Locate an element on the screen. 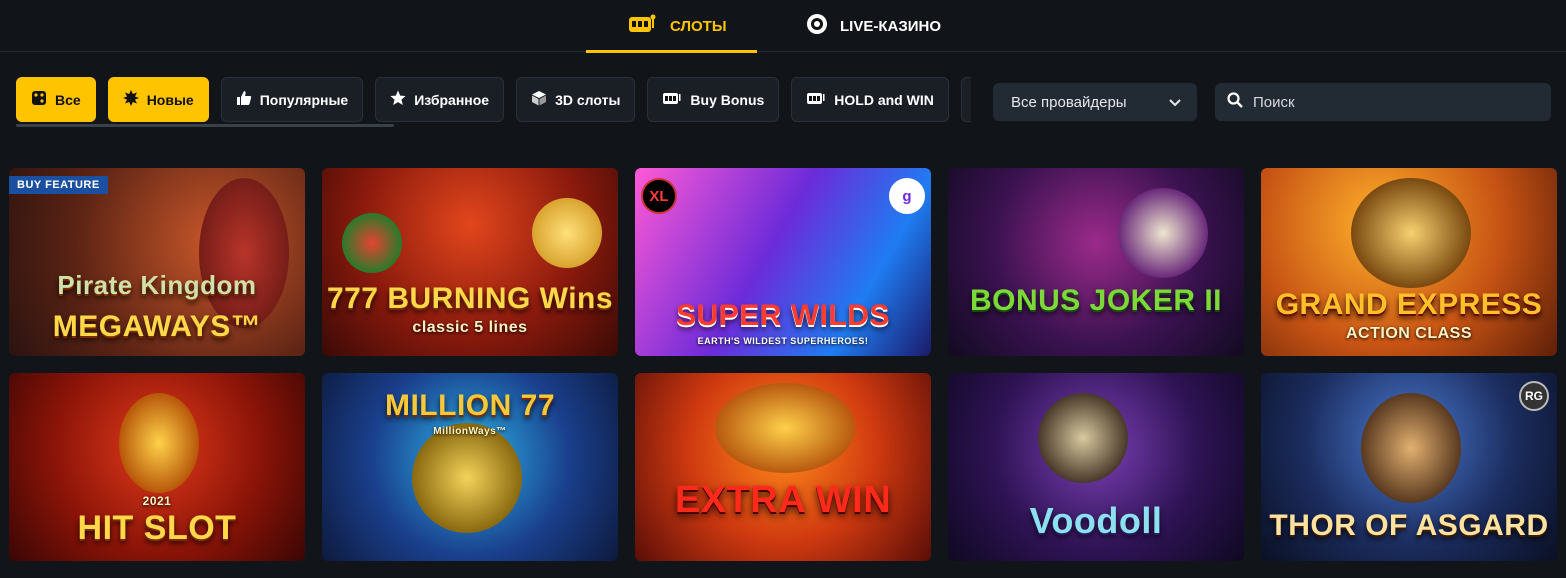 The width and height of the screenshot is (1566, 578). filter-favorites: Избранное is located at coordinates (440, 99).